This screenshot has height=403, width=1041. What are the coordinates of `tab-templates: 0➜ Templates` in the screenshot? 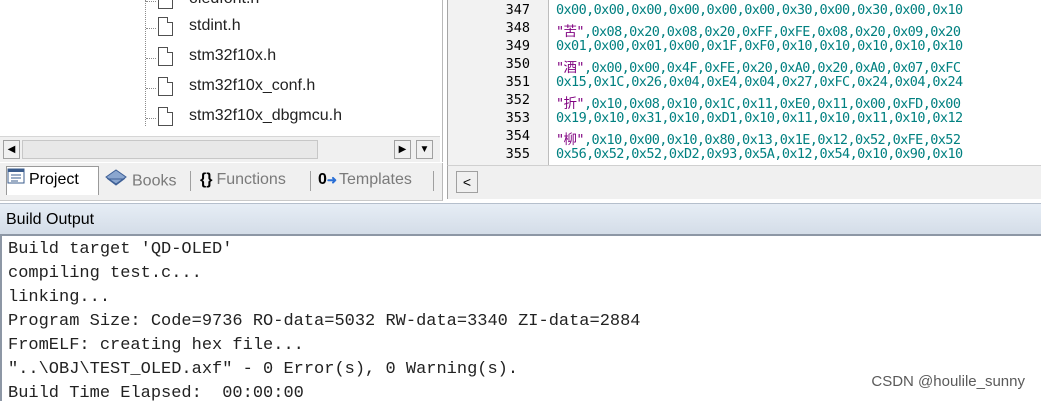 It's located at (365, 180).